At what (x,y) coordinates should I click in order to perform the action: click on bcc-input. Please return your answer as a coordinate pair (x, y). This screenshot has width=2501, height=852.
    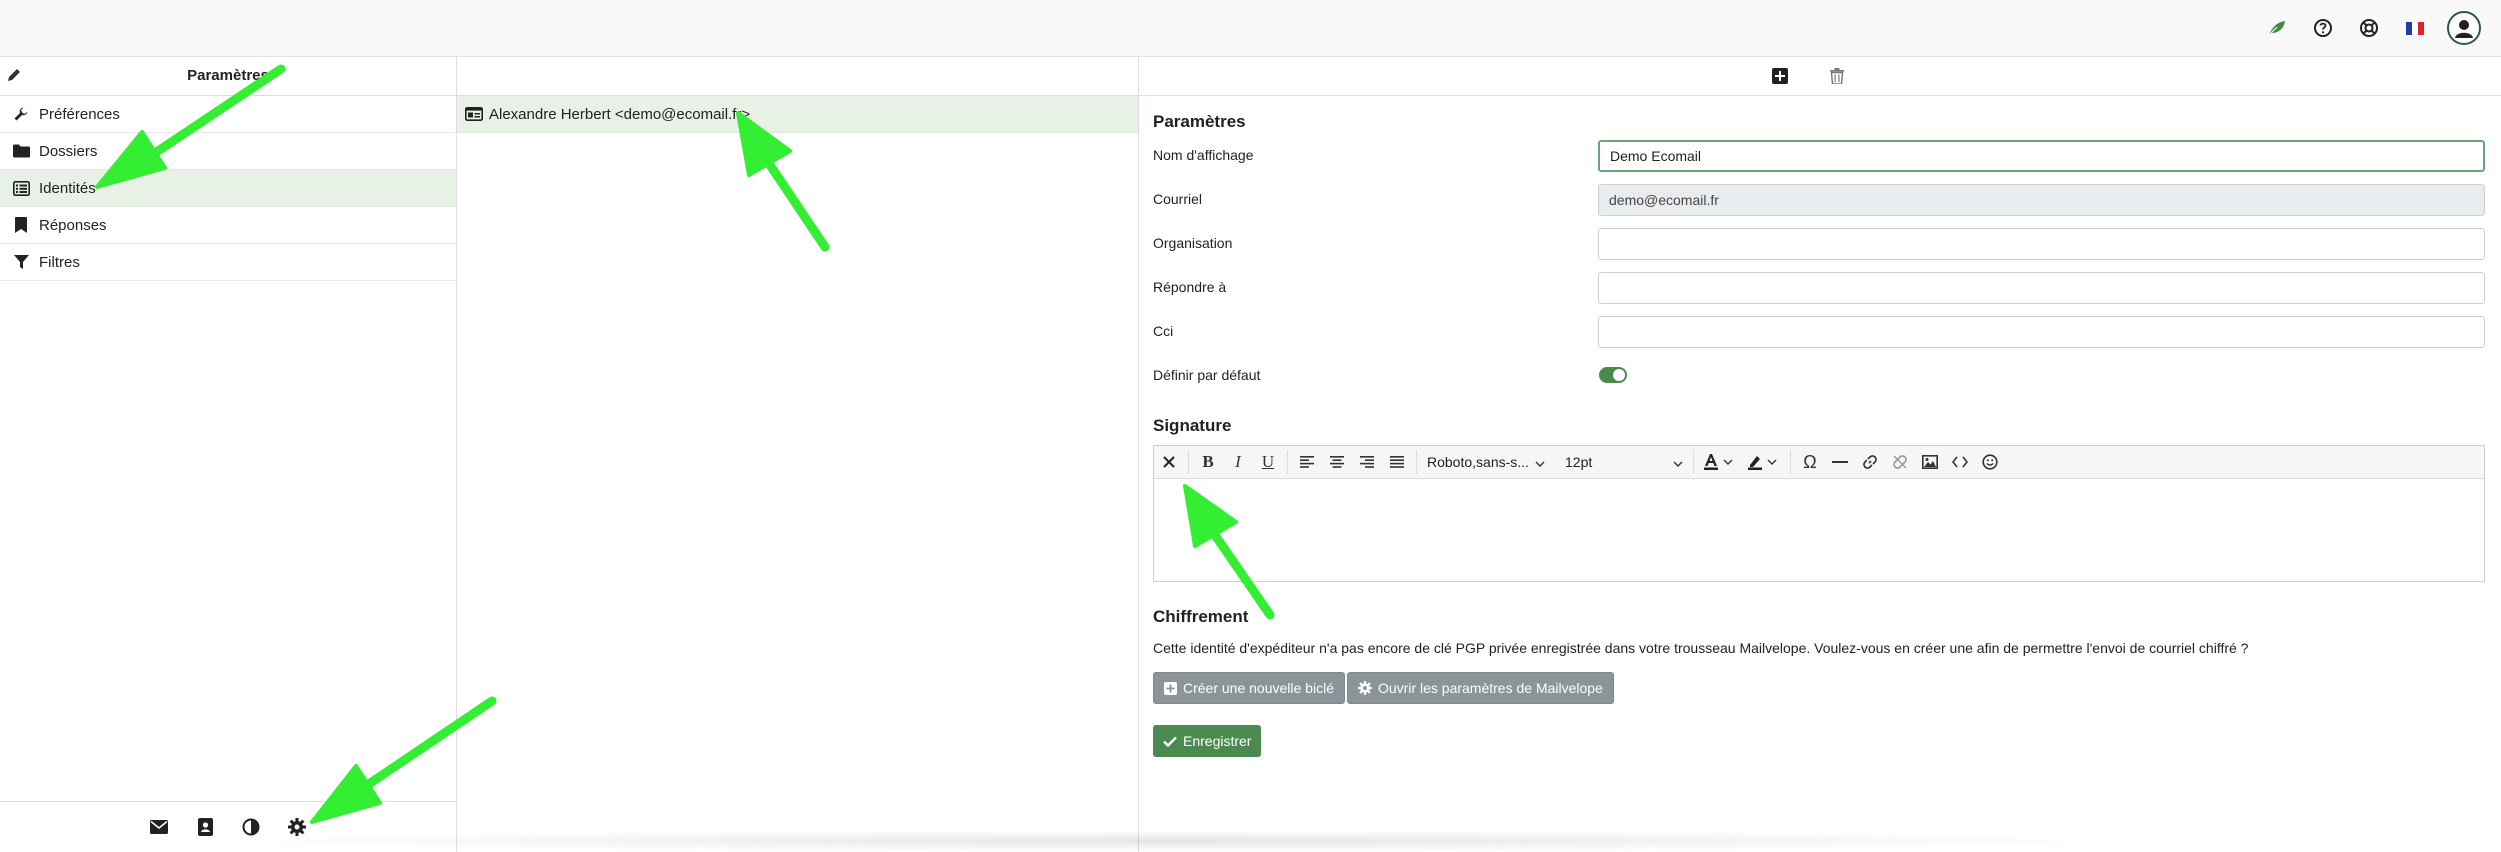
    Looking at the image, I should click on (2041, 332).